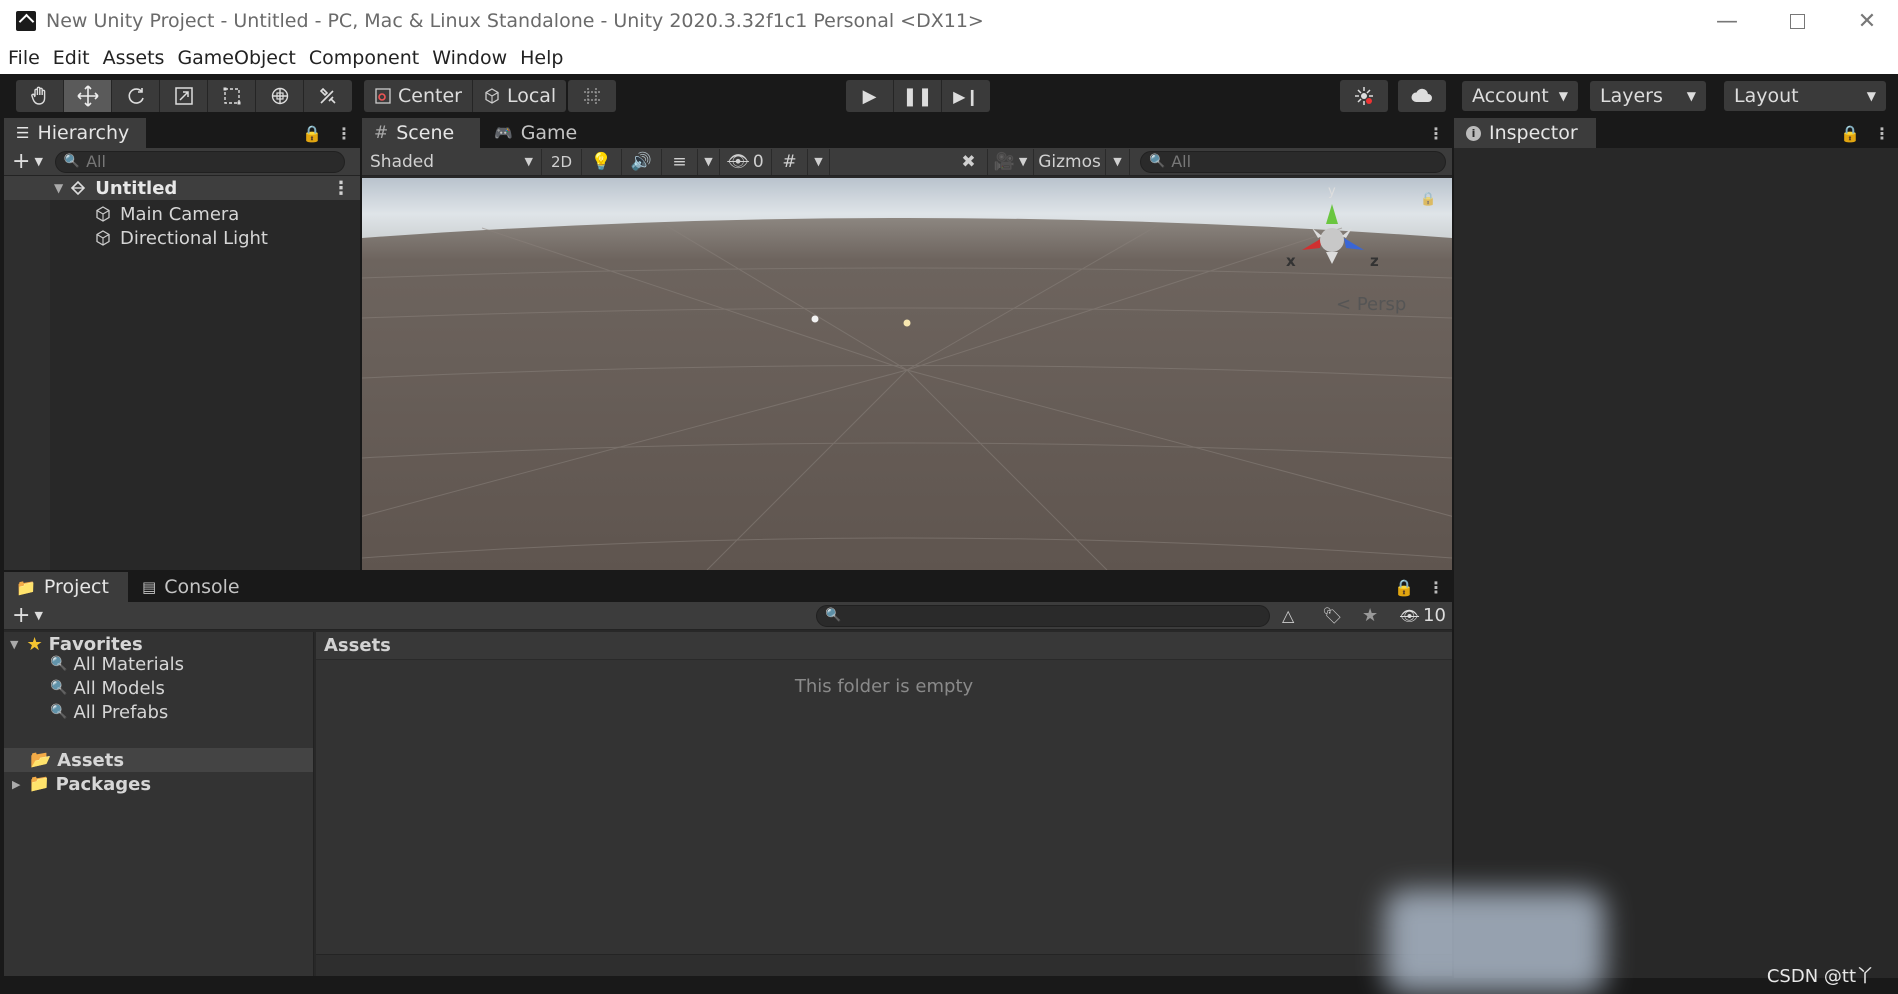 This screenshot has width=1898, height=994. Describe the element at coordinates (357, 645) in the screenshot. I see `breadcrumb-assets: Assets` at that location.